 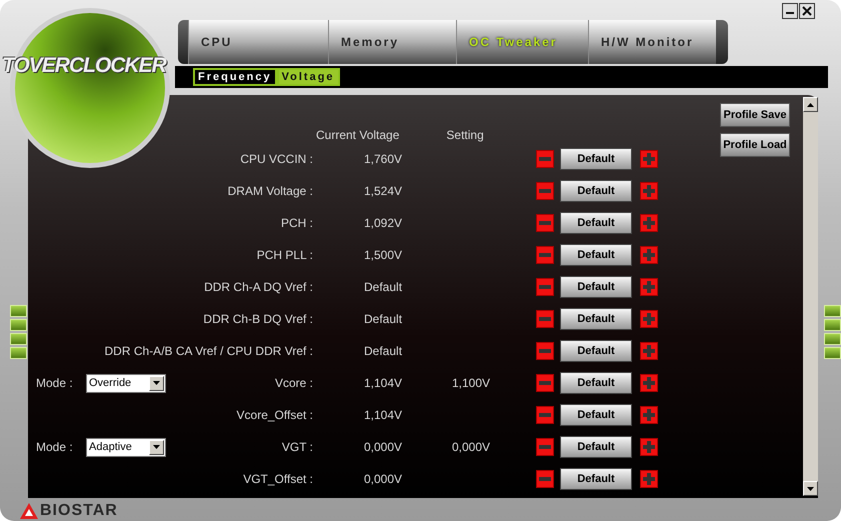 I want to click on subtab: Voltage, so click(x=308, y=77).